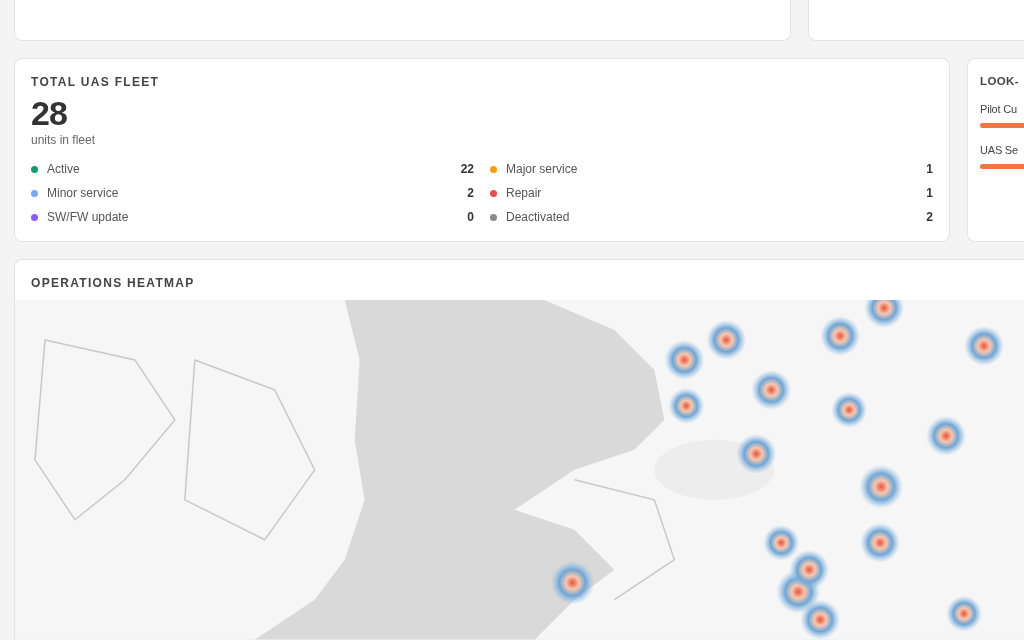 This screenshot has width=1024, height=640. I want to click on status-count: 0, so click(470, 217).